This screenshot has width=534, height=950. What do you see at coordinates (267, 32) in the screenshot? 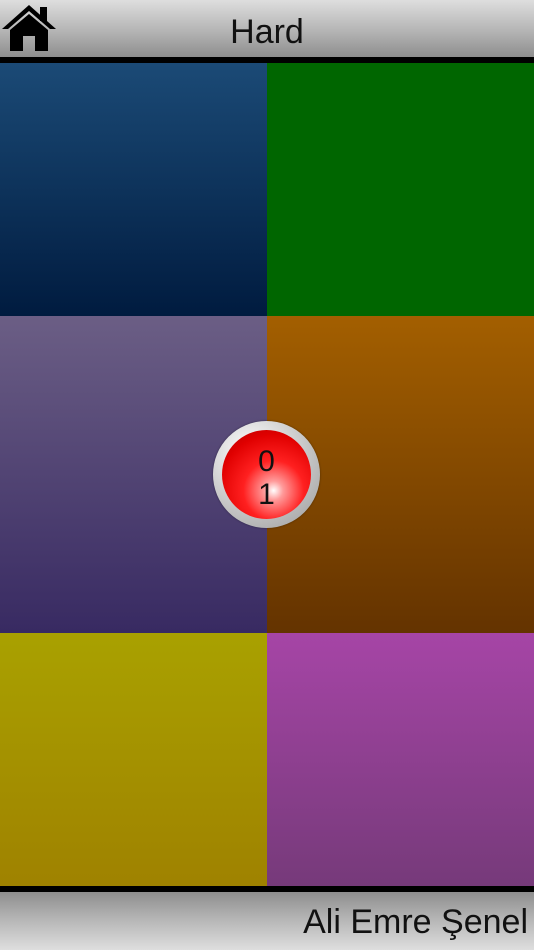
I see `difficulty-title: Hard` at bounding box center [267, 32].